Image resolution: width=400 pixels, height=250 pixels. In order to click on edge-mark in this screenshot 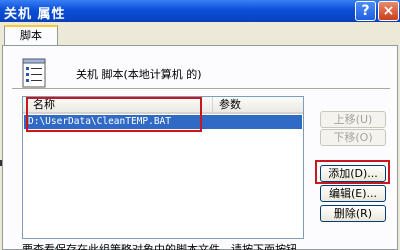, I will do `click(1, 163)`.